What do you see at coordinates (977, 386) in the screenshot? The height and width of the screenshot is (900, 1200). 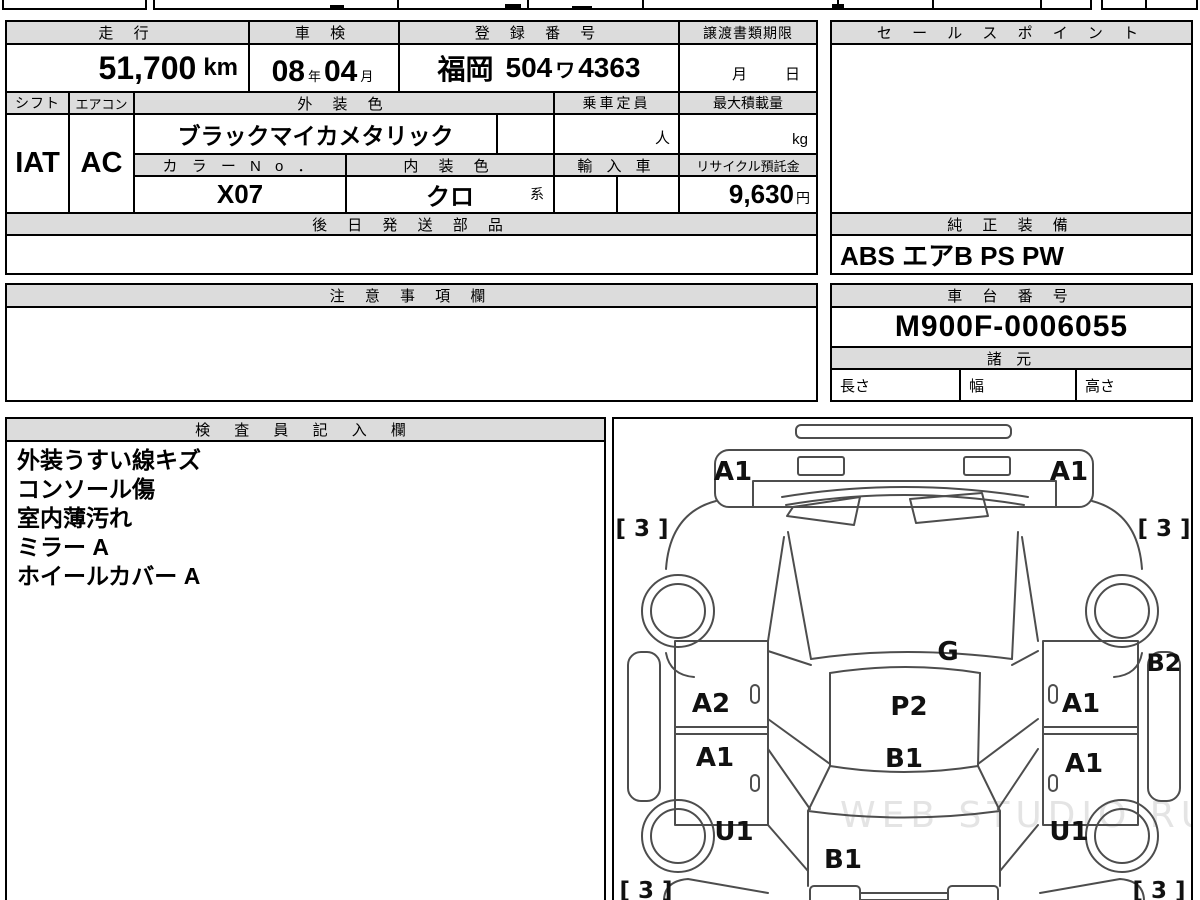 I see `spec-width-label: 幅` at bounding box center [977, 386].